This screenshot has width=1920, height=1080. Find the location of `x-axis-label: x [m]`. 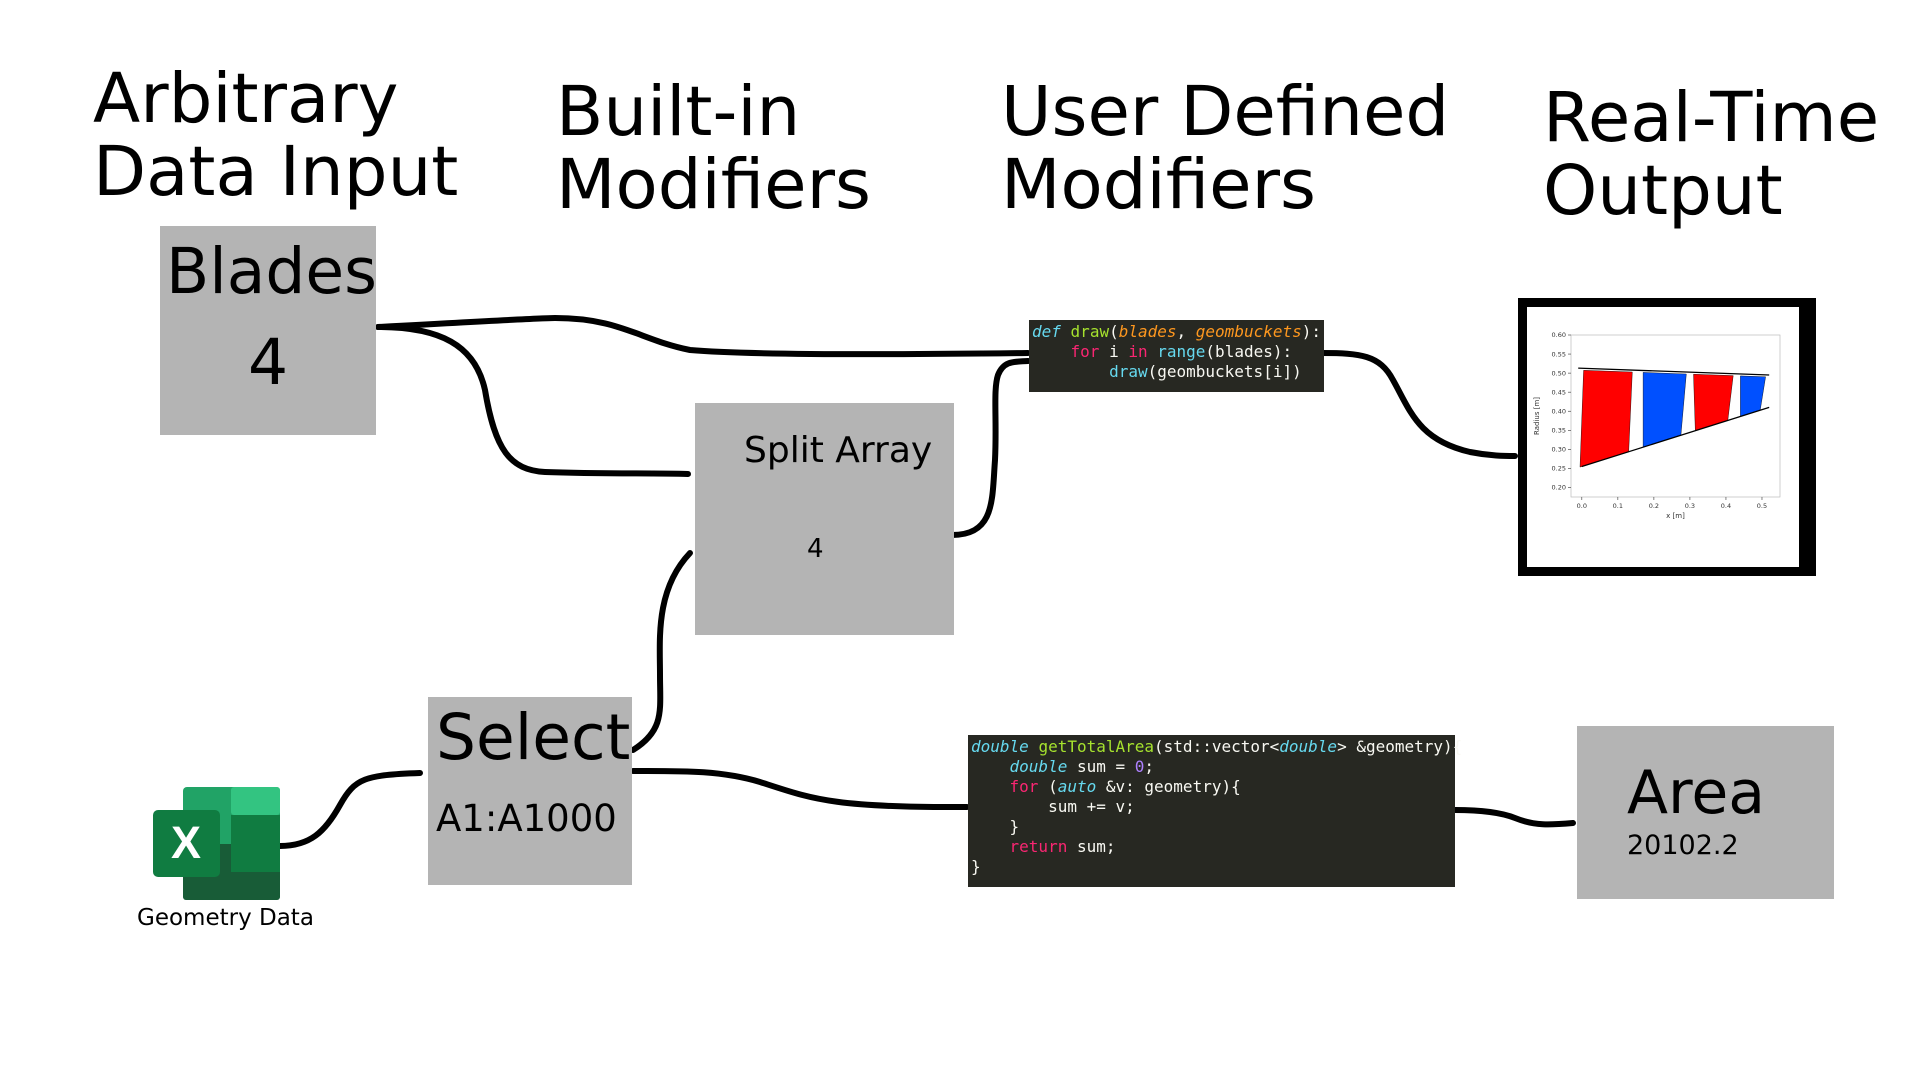

x-axis-label: x [m] is located at coordinates (1675, 516).